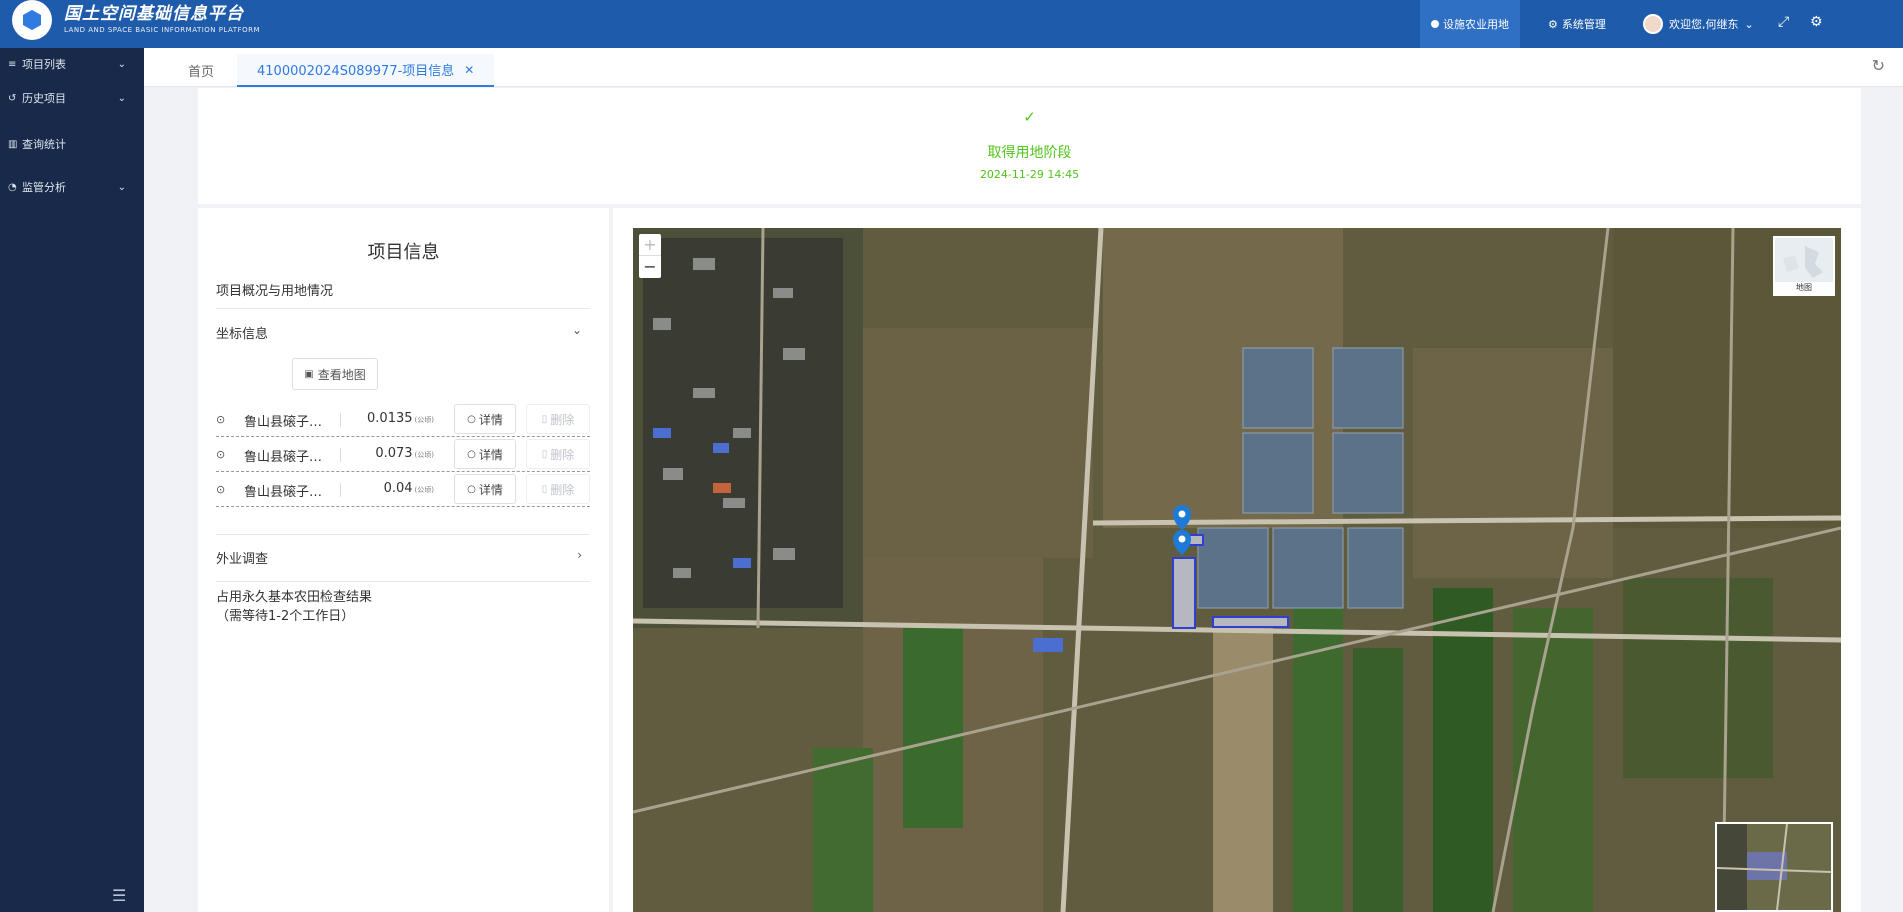  I want to click on image-icon: ▣, so click(309, 374).